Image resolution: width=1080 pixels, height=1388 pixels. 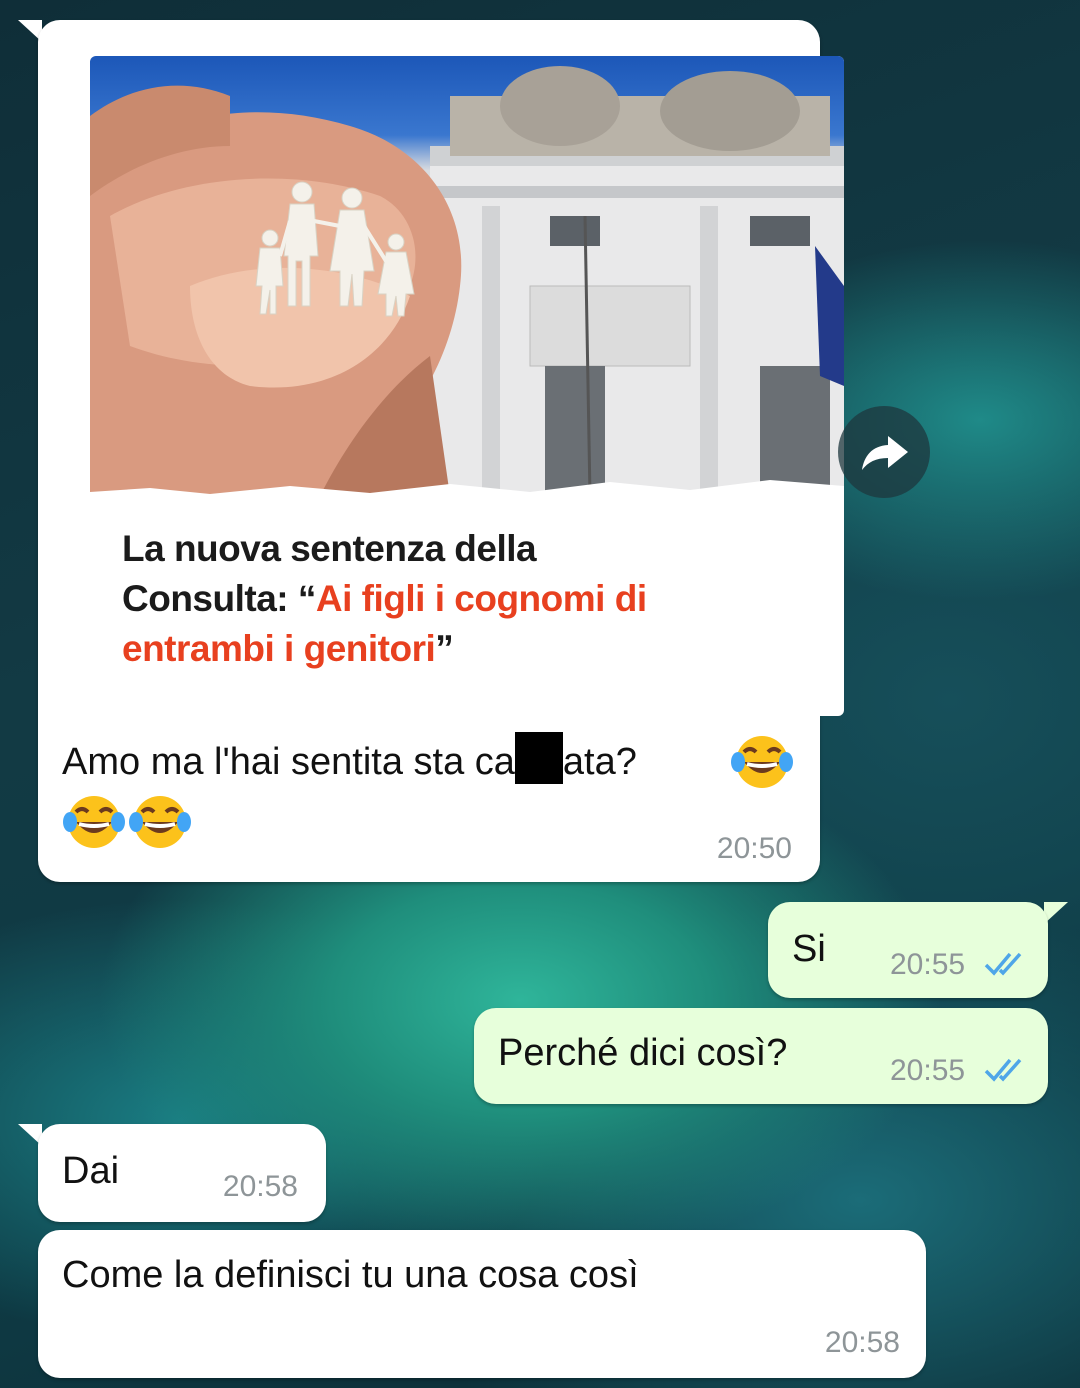 What do you see at coordinates (482, 1304) in the screenshot?
I see `incoming-message: Come la definisci tu una cosa così 20:58` at bounding box center [482, 1304].